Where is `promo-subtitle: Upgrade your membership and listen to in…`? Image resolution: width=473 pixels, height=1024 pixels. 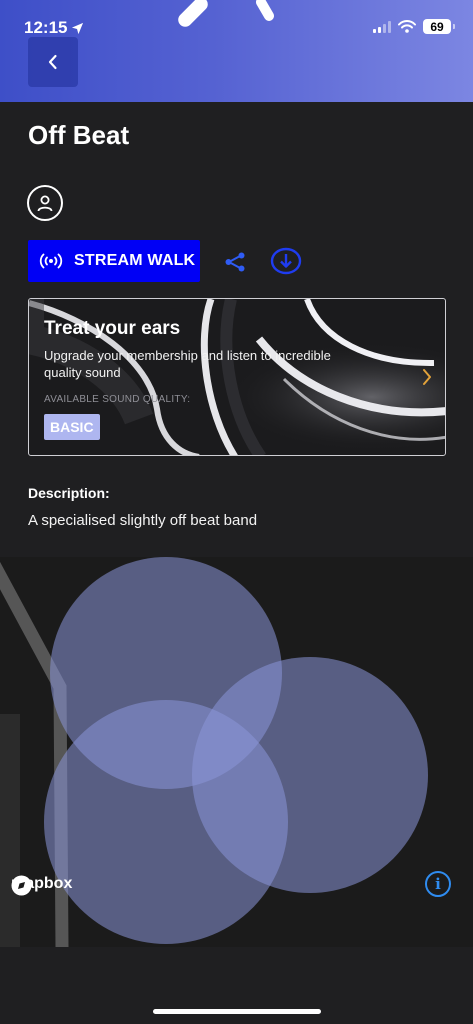
promo-subtitle: Upgrade your membership and listen to in… is located at coordinates (187, 364).